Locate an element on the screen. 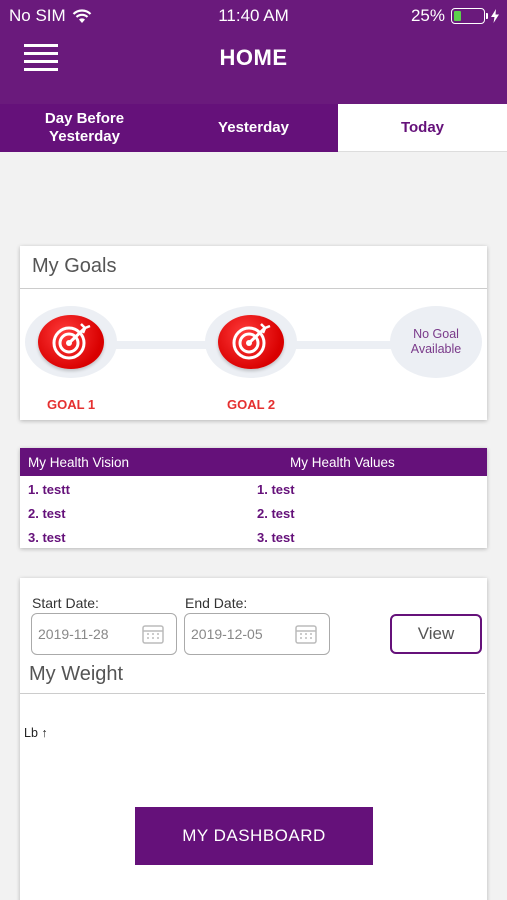 The width and height of the screenshot is (507, 900). nav-bar: HOME is located at coordinates (253, 68).